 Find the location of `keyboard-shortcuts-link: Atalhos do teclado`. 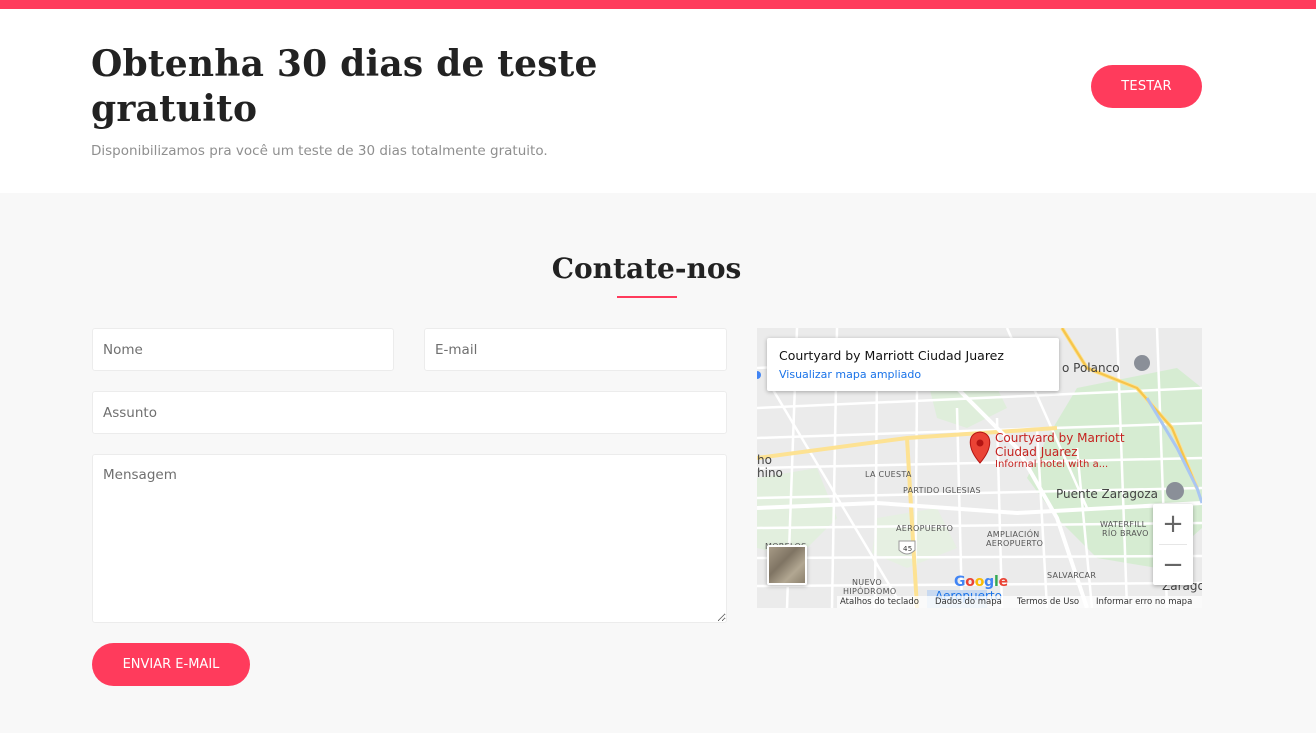

keyboard-shortcuts-link: Atalhos do teclado is located at coordinates (879, 602).